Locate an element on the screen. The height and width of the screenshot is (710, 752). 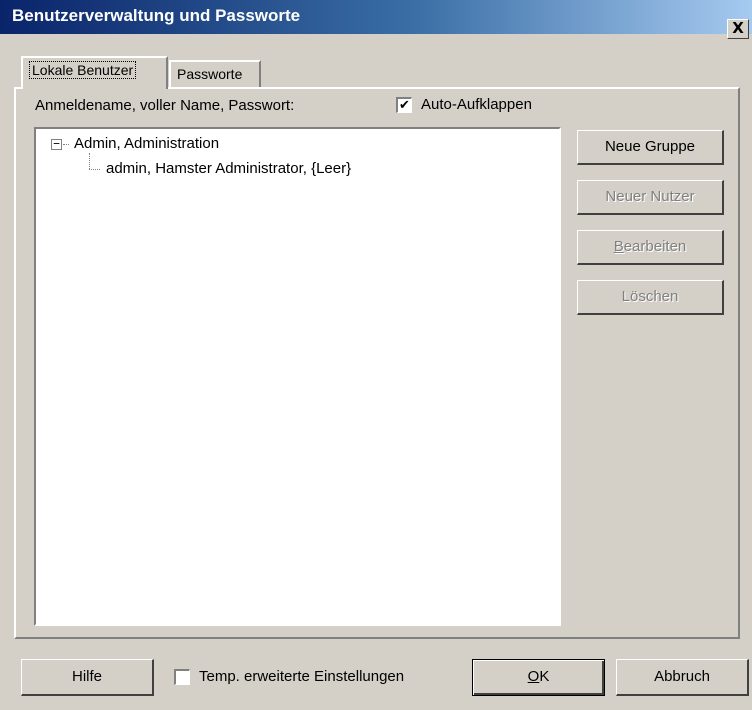
close-icon: X is located at coordinates (738, 28).